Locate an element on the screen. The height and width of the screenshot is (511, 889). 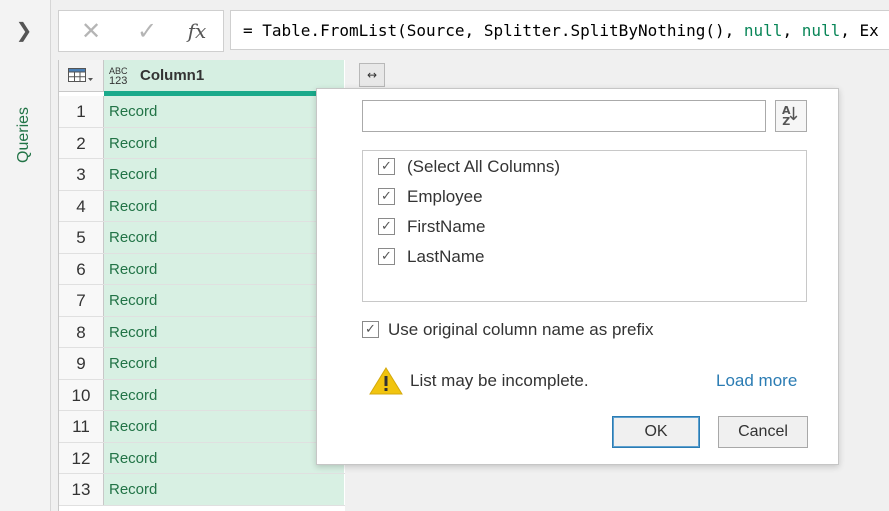
row-number: 12 is located at coordinates (81, 457).